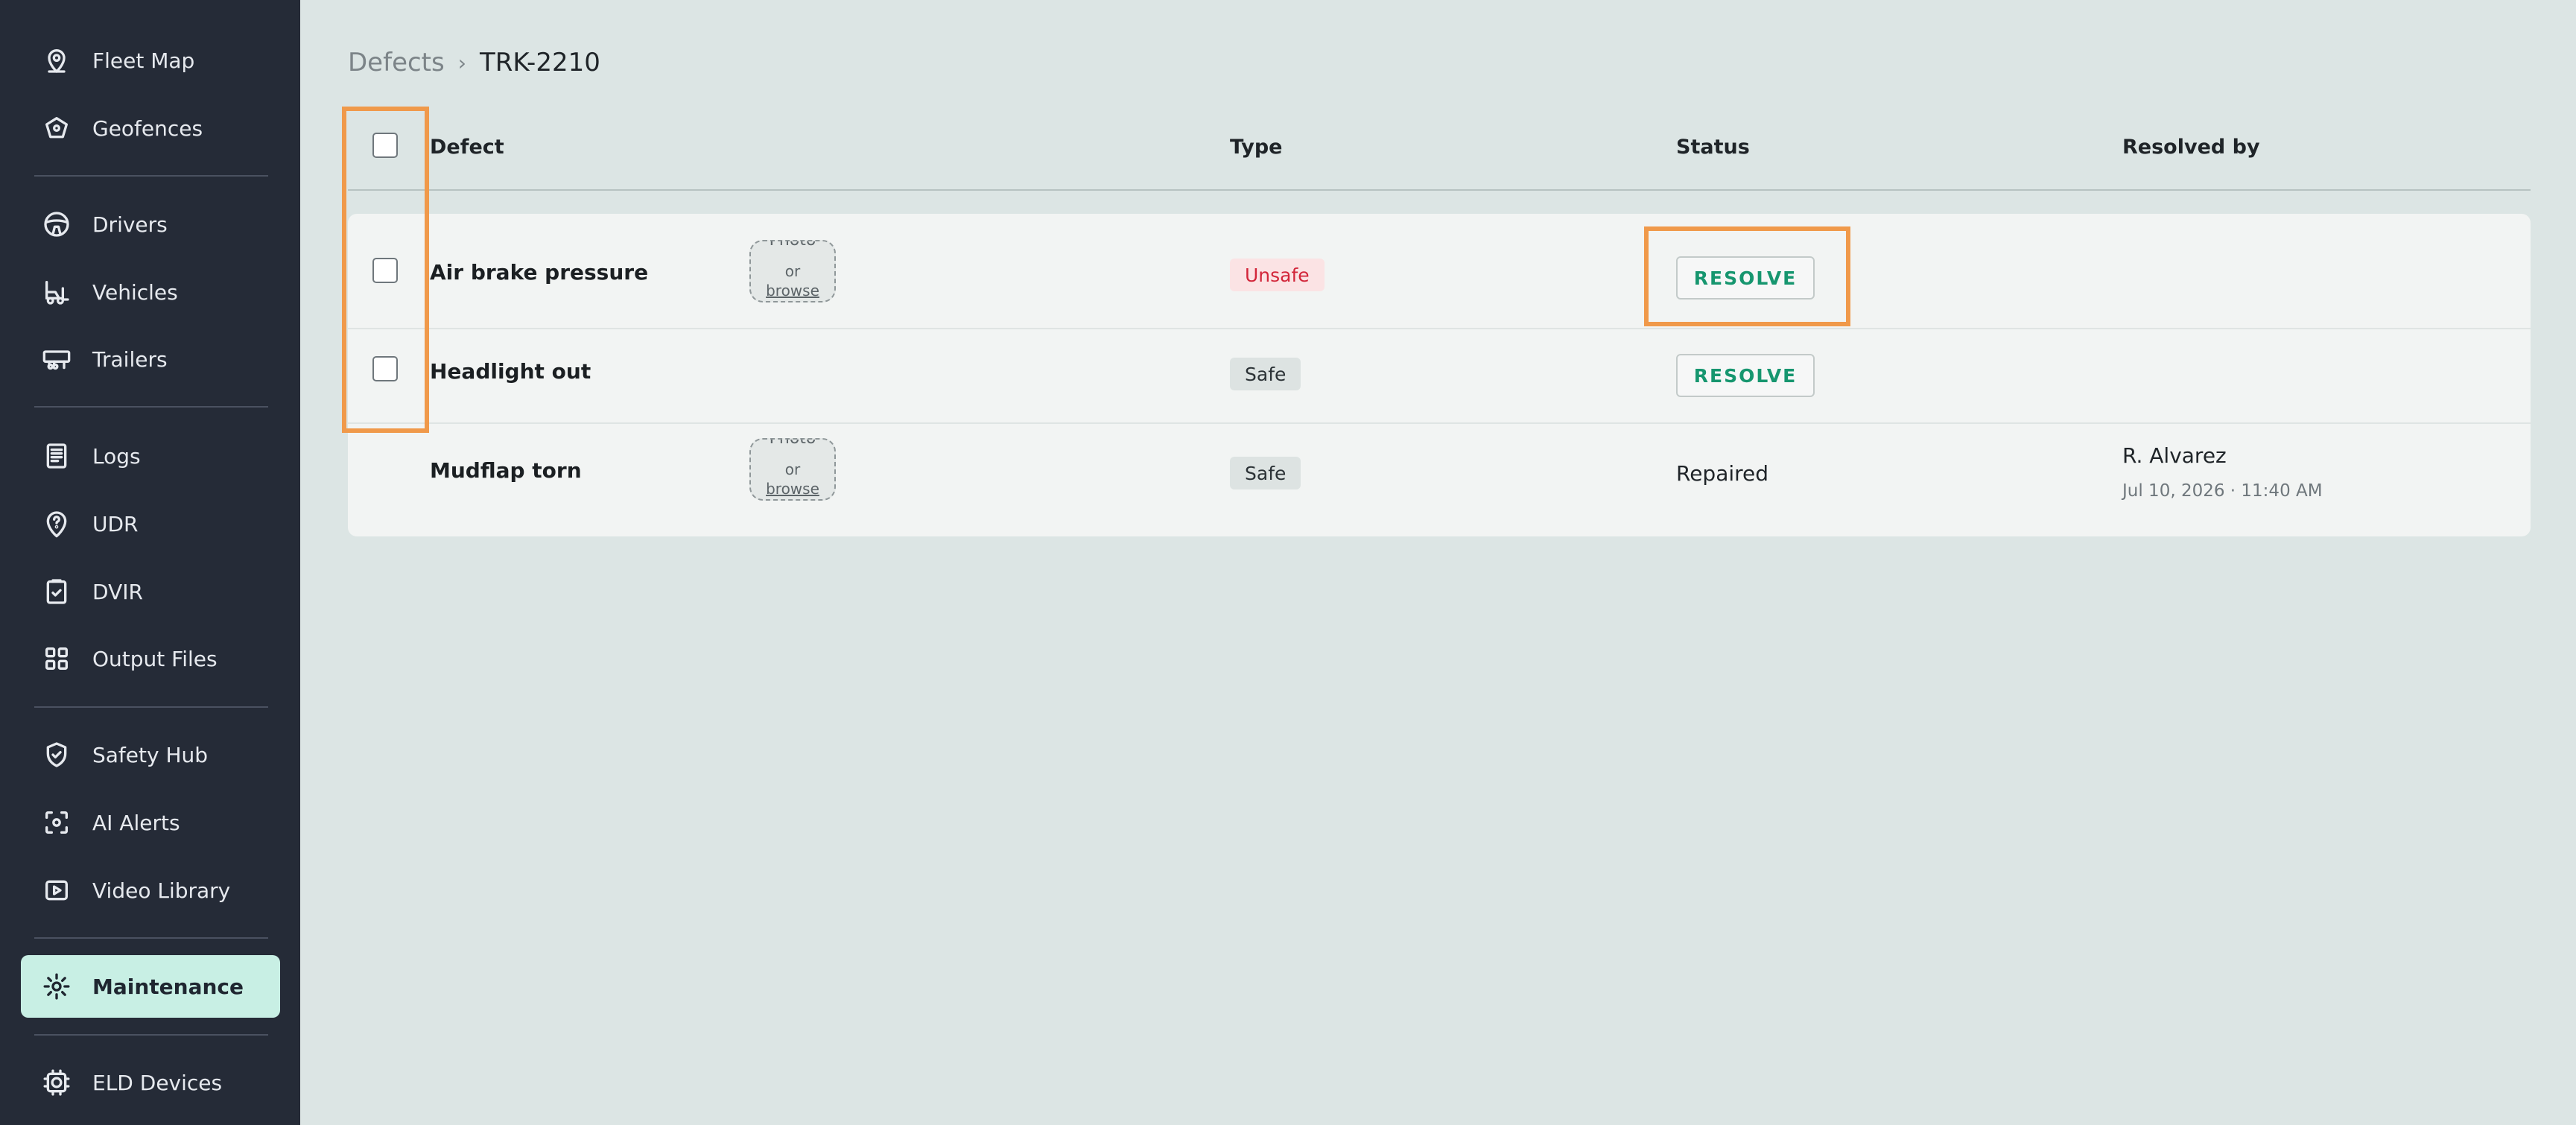 The image size is (2576, 1125). What do you see at coordinates (1440, 190) in the screenshot?
I see `header-divider` at bounding box center [1440, 190].